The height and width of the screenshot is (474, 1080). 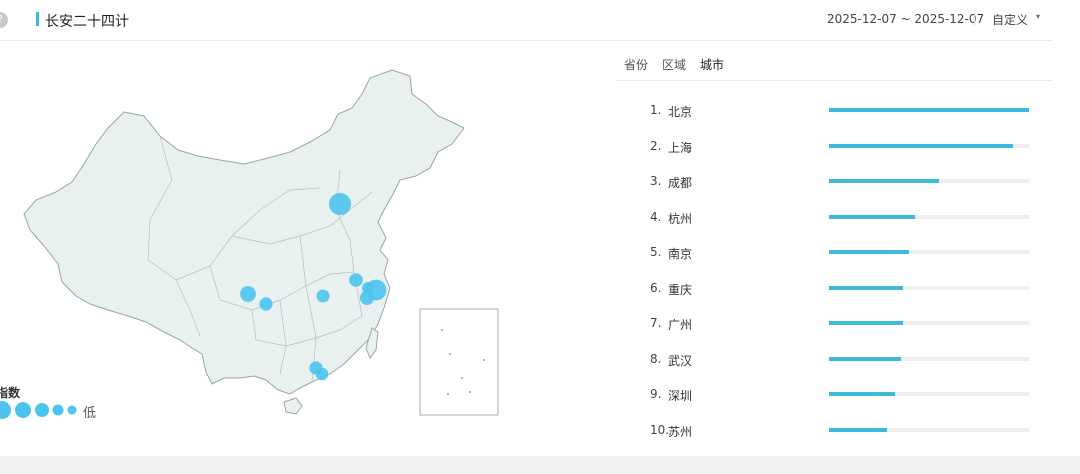 I want to click on map-hainan, so click(x=293, y=406).